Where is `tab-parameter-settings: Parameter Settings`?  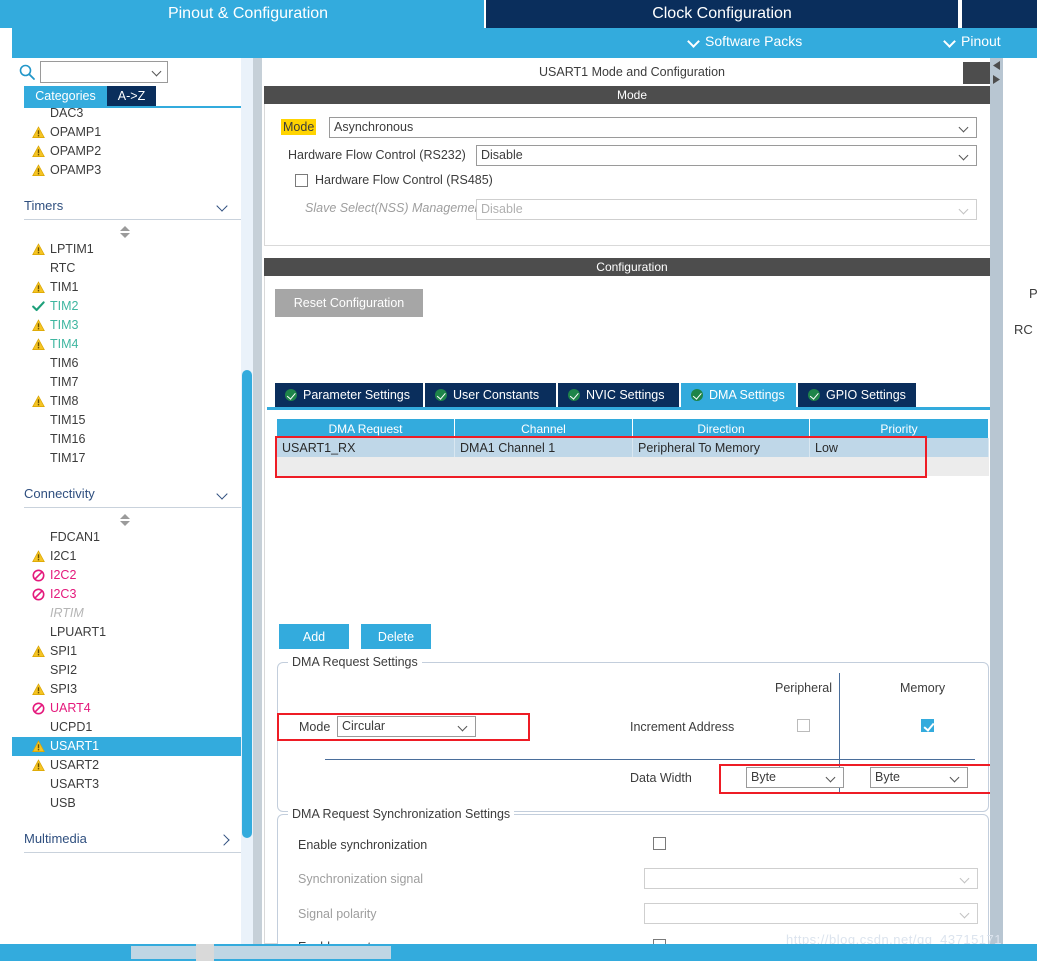 tab-parameter-settings: Parameter Settings is located at coordinates (349, 395).